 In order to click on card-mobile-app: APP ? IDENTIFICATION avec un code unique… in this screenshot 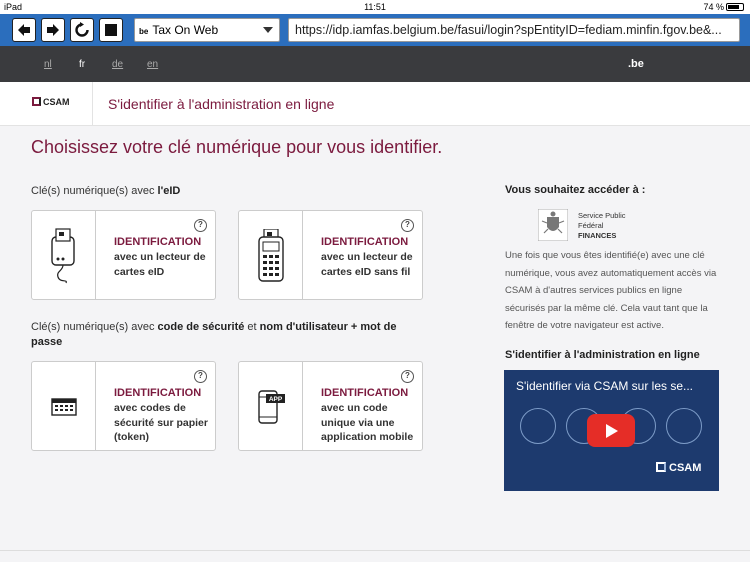, I will do `click(330, 406)`.